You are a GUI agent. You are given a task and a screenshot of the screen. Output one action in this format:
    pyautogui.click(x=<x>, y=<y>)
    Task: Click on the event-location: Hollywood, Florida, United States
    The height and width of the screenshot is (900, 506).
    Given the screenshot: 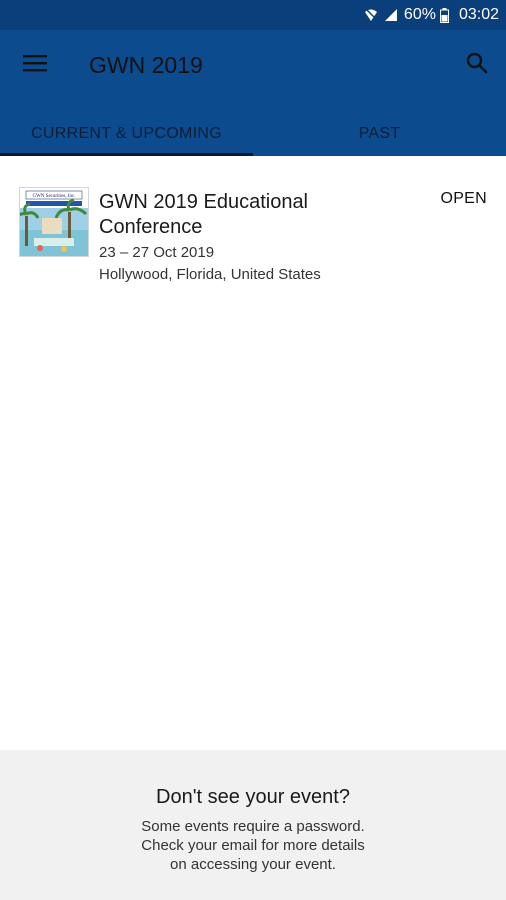 What is the action you would take?
    pyautogui.click(x=210, y=274)
    